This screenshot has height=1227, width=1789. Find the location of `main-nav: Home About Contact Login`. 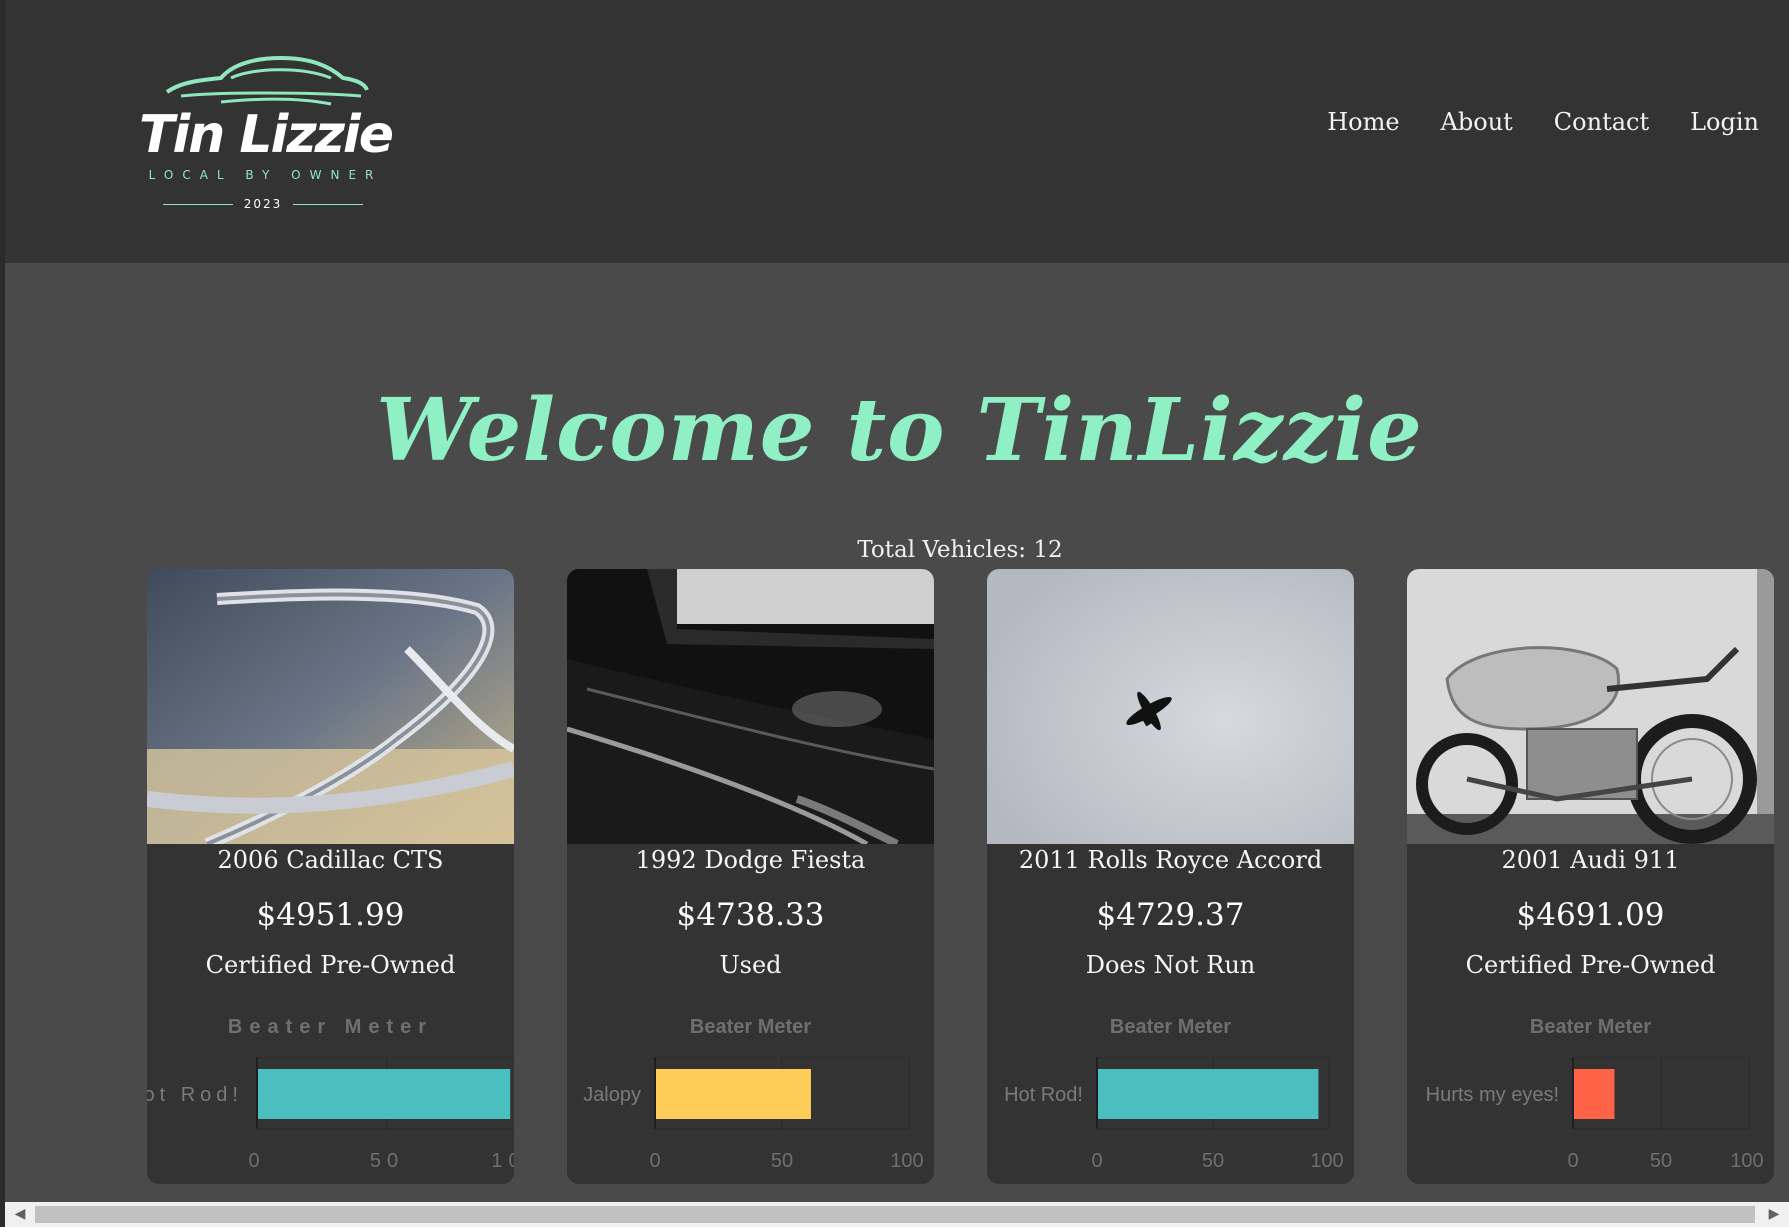

main-nav: Home About Contact Login is located at coordinates (1522, 122).